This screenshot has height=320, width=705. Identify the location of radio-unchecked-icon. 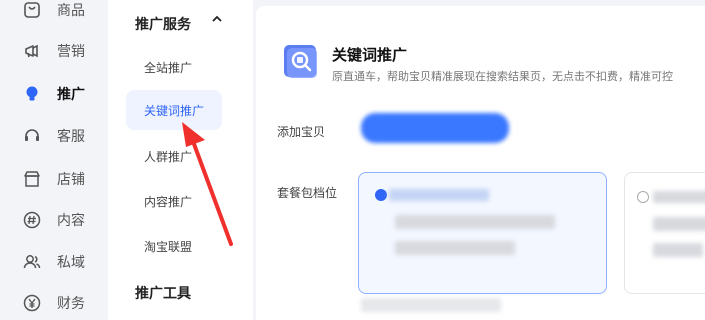
(643, 197).